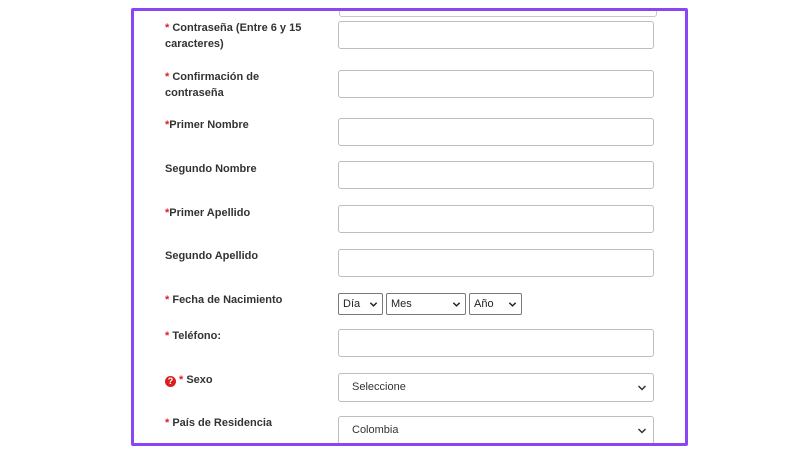  Describe the element at coordinates (219, 423) in the screenshot. I see `country-label: * País de Residencia` at that location.